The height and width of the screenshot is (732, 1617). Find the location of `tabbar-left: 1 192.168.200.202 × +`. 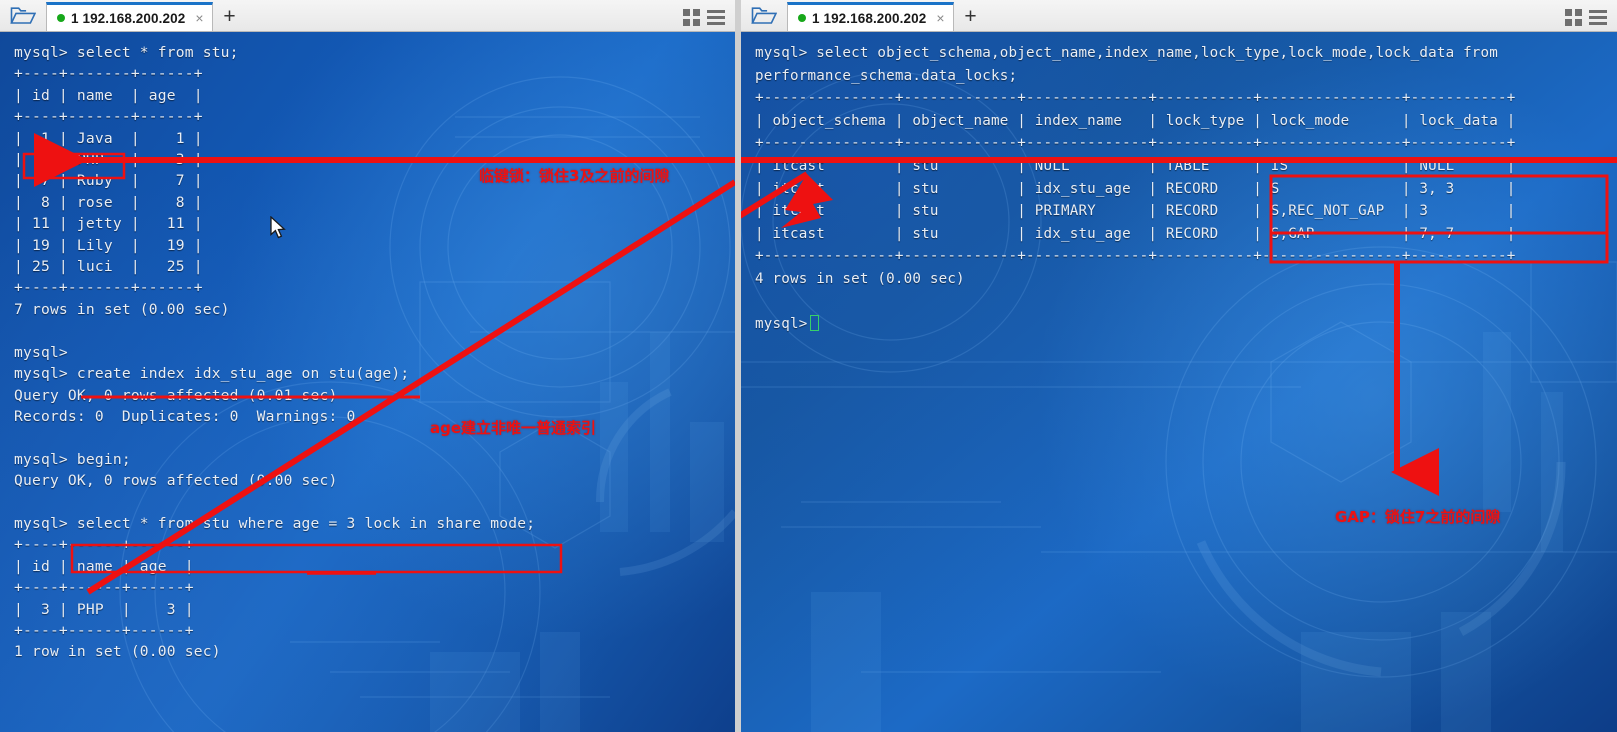

tabbar-left: 1 192.168.200.202 × + is located at coordinates (367, 16).